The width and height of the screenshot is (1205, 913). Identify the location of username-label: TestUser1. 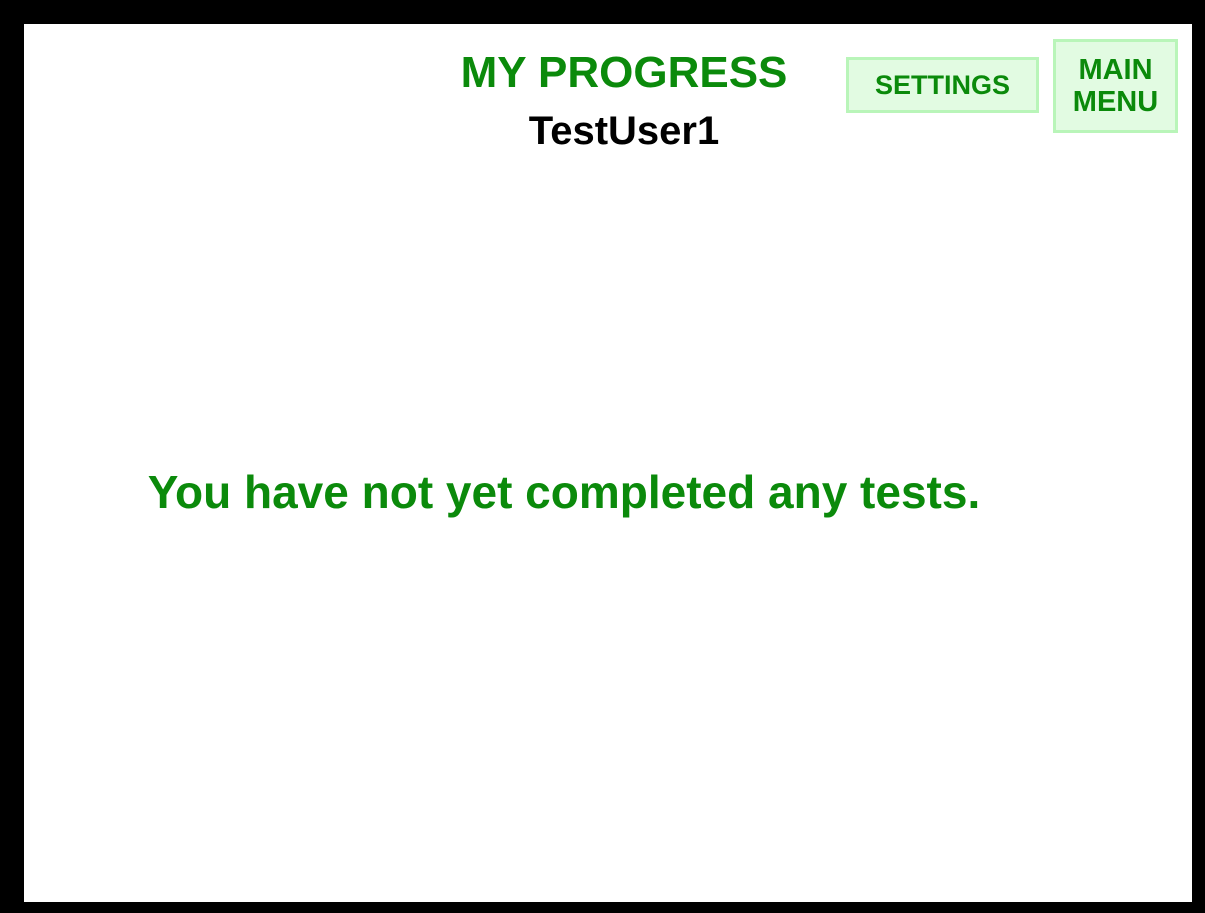
(624, 131).